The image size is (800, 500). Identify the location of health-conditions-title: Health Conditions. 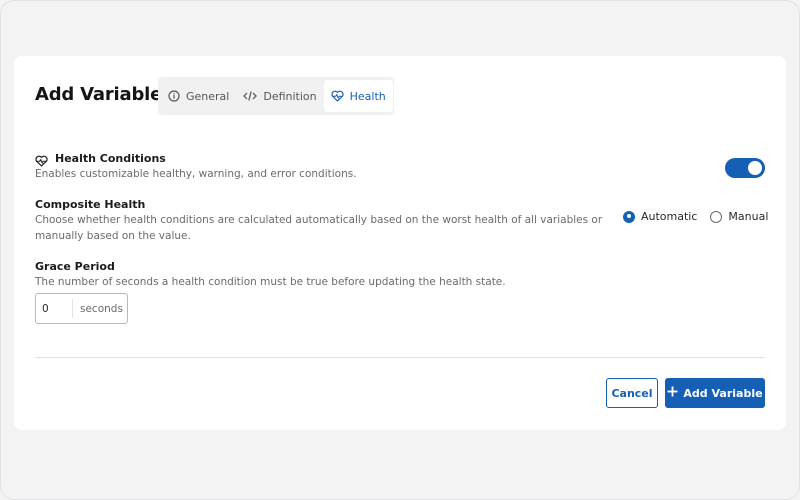
(110, 158).